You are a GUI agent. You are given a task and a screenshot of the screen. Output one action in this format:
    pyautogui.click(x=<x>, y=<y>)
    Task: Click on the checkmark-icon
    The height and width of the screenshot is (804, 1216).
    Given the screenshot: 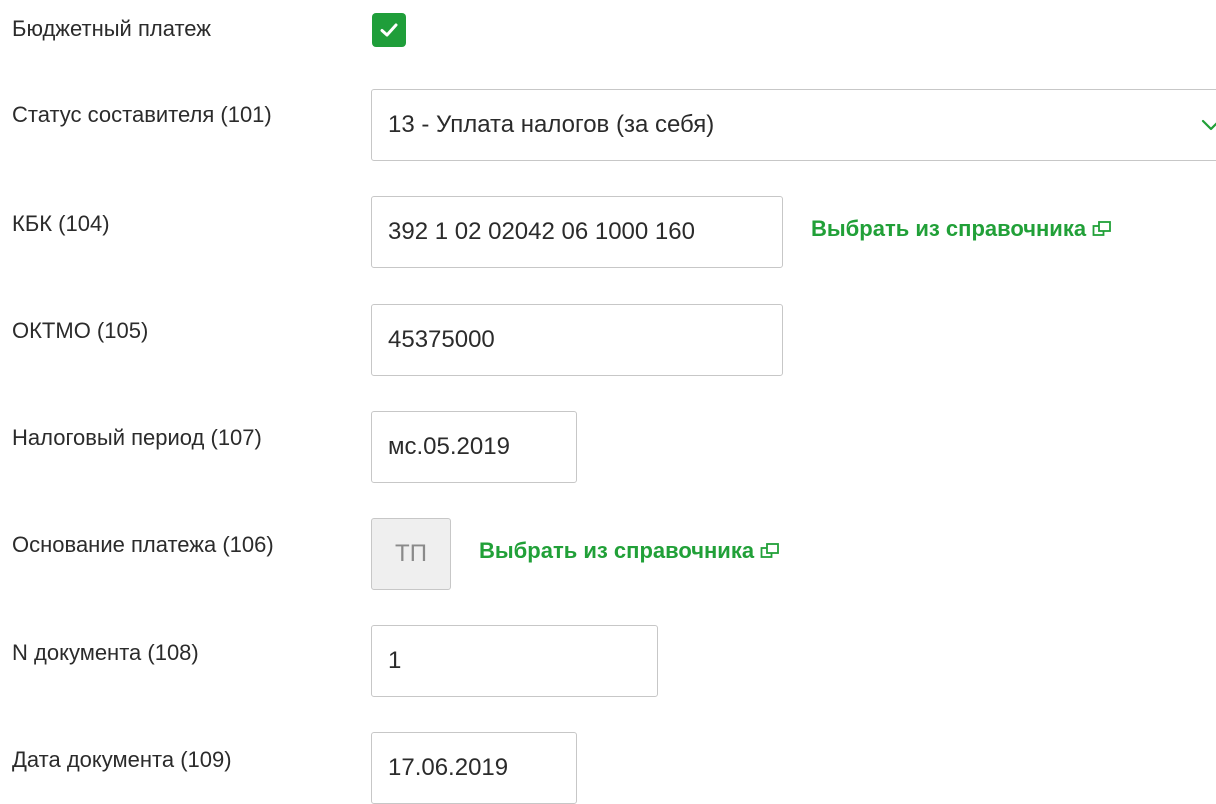 What is the action you would take?
    pyautogui.click(x=389, y=30)
    